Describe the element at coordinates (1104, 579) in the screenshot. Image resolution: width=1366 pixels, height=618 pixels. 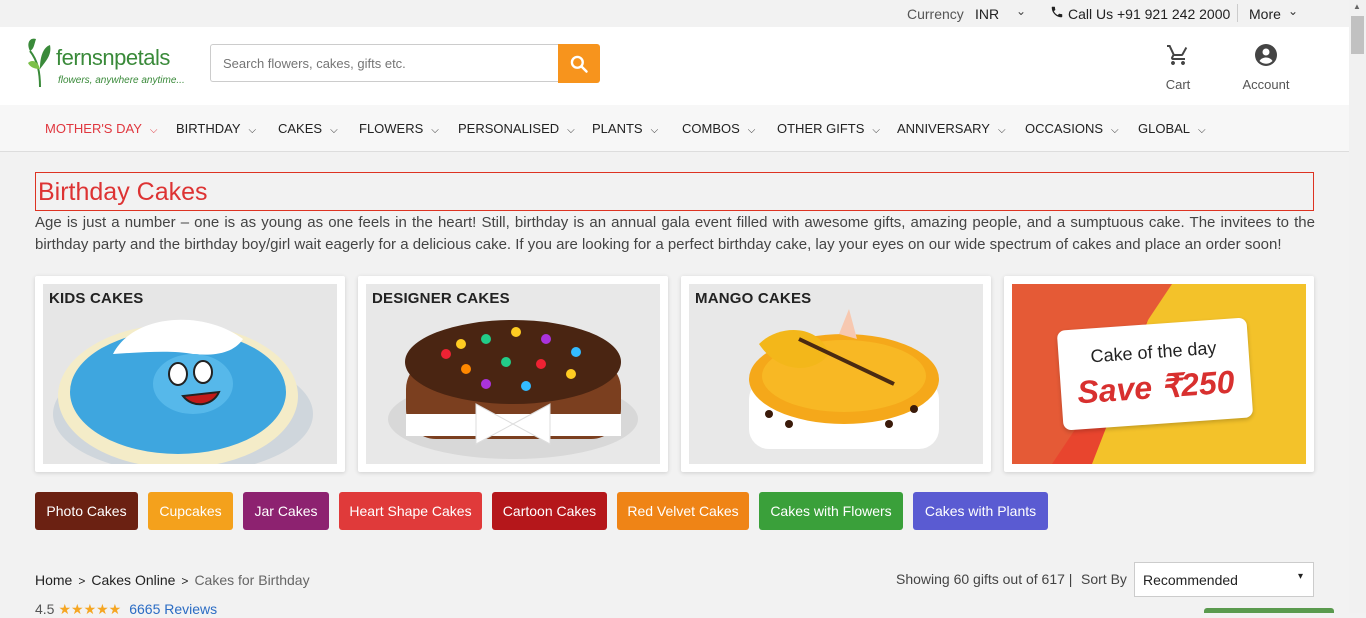
I see `sort-label: Sort By` at that location.